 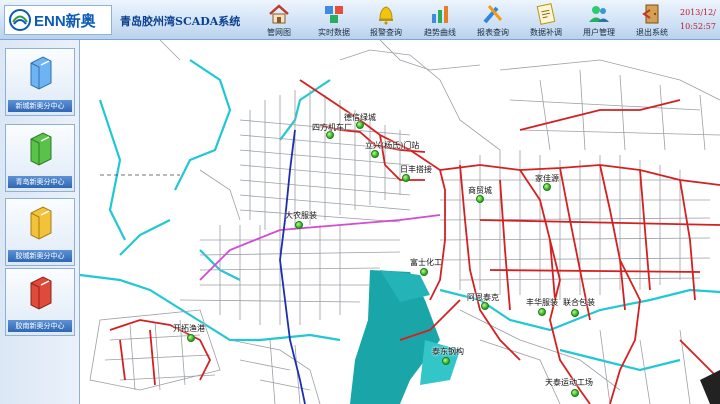 I want to click on sidebar-item-jiaonan: 胶南新奥分中心, so click(x=40, y=302).